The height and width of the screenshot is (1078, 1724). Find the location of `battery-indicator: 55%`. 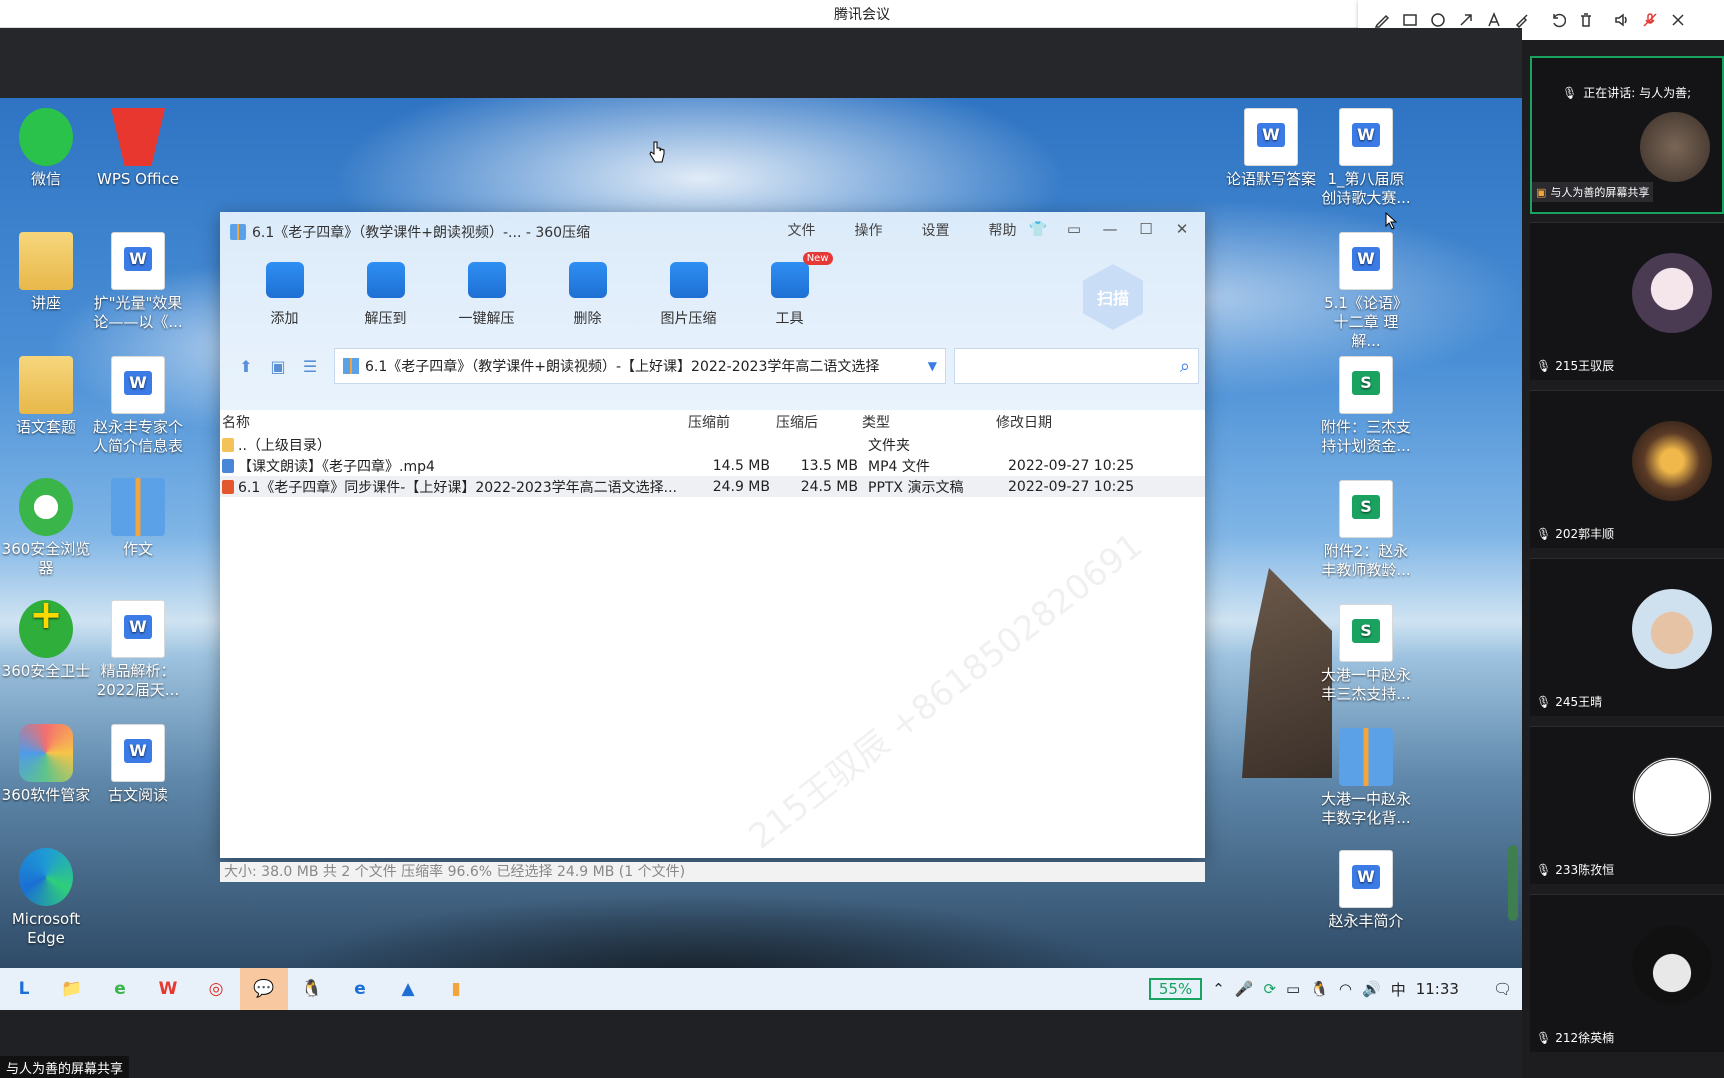

battery-indicator: 55% is located at coordinates (1175, 989).